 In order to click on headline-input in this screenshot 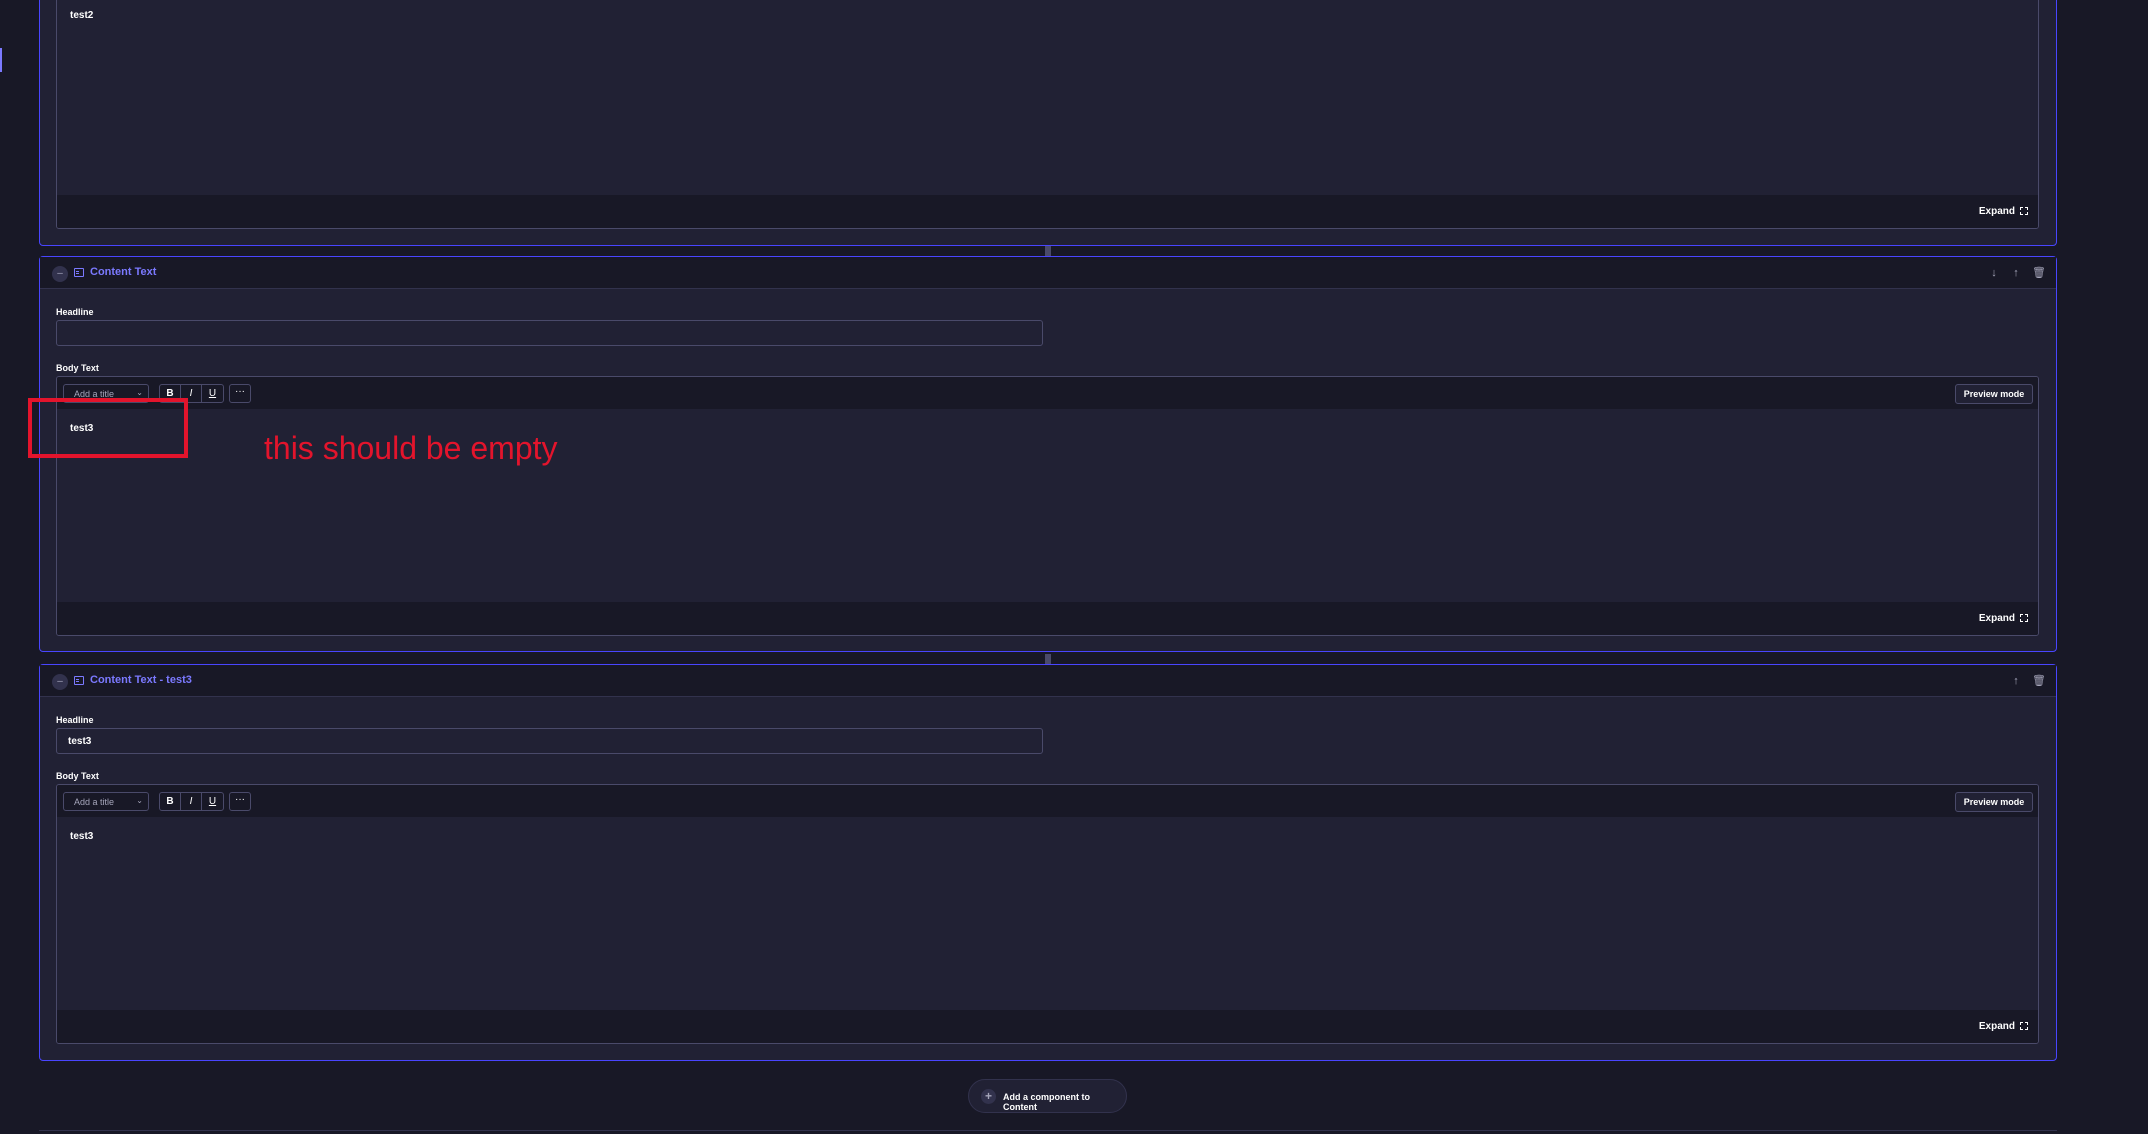, I will do `click(549, 333)`.